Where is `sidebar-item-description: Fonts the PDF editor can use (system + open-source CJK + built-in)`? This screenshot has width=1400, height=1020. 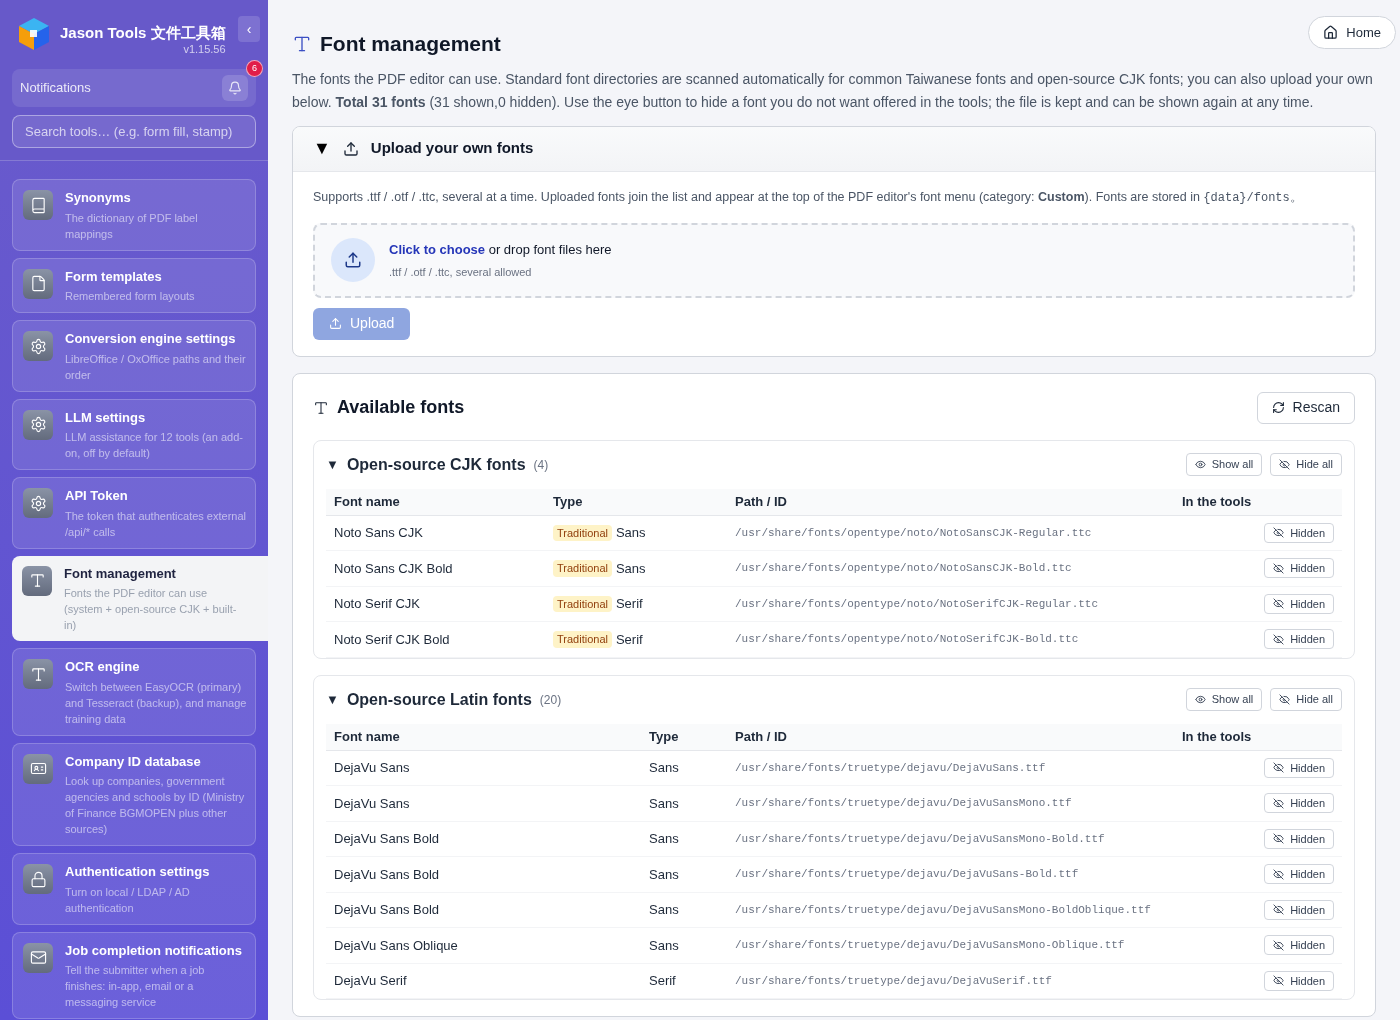 sidebar-item-description: Fonts the PDF editor can use (system + open-source CJK + built-in) is located at coordinates (151, 609).